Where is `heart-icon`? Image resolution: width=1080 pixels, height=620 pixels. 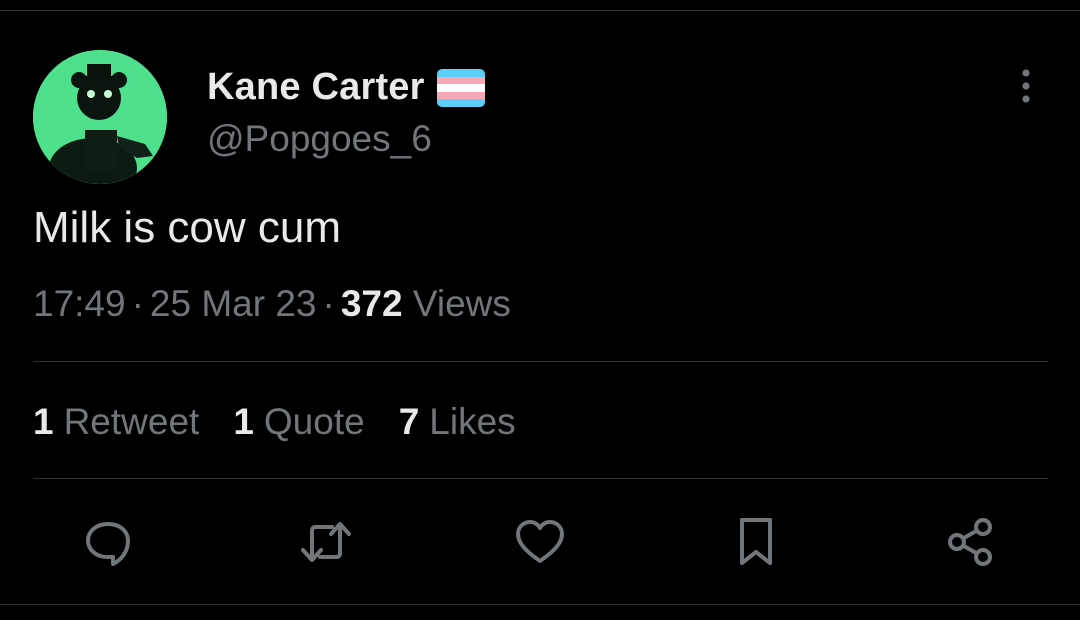
heart-icon is located at coordinates (540, 541).